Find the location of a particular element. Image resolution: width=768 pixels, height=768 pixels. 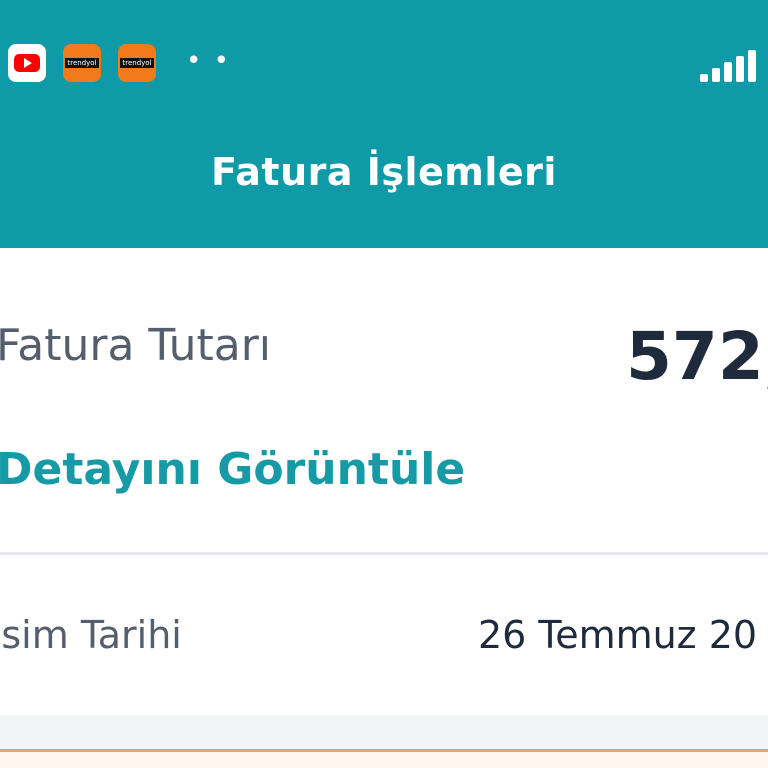

signal-strength-icon is located at coordinates (734, 65).